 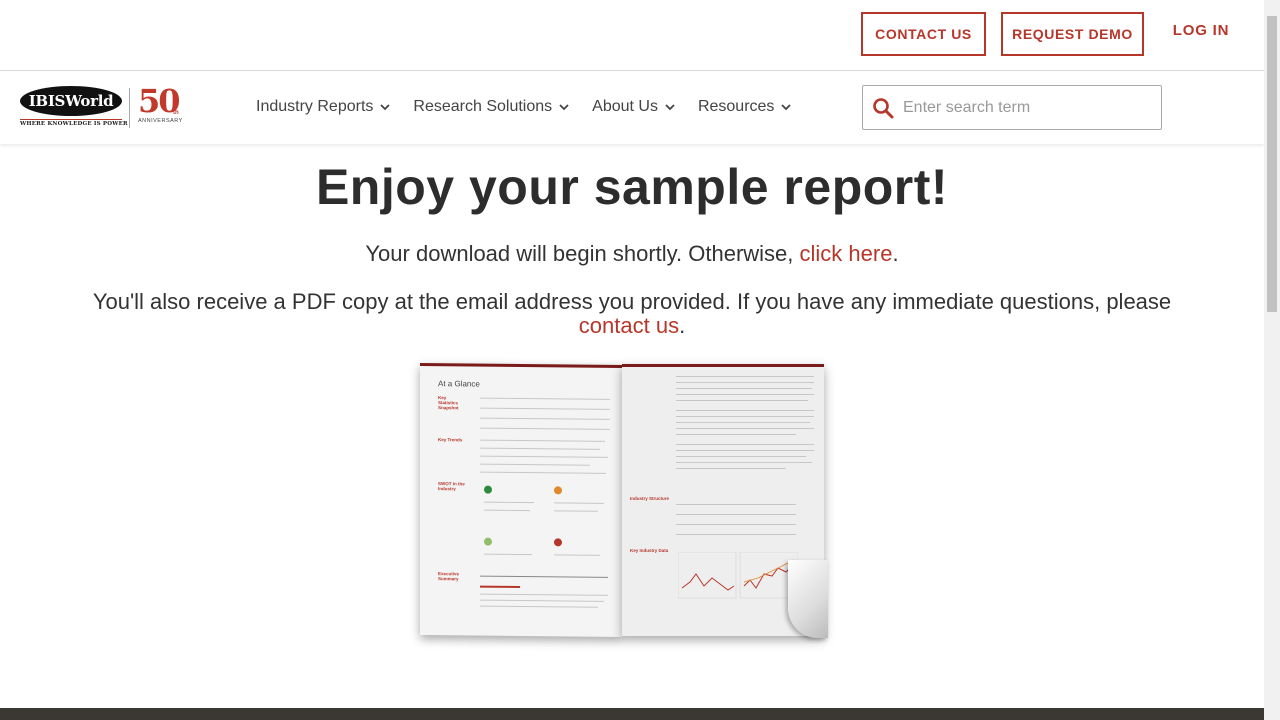 I want to click on contact-us-button: CONTACT US, so click(x=923, y=34).